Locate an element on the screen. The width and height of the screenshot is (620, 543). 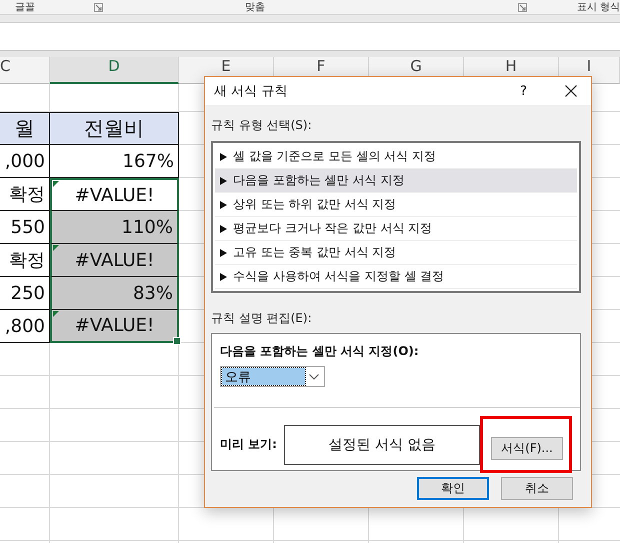
chevron-down-icon is located at coordinates (314, 377).